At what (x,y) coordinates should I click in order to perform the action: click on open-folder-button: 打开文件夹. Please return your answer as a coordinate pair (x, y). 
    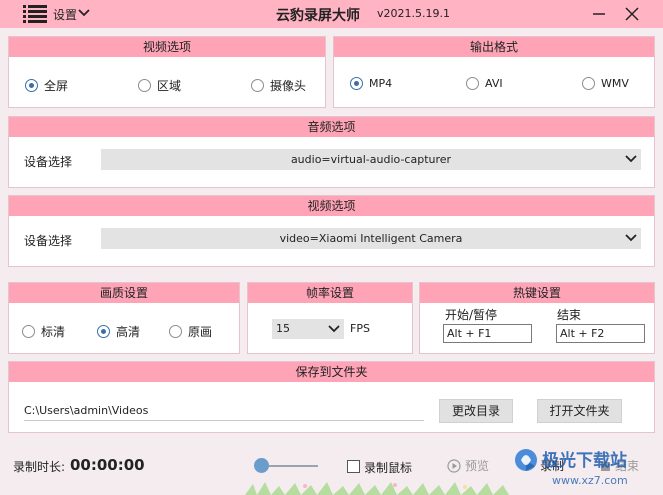
    Looking at the image, I should click on (579, 411).